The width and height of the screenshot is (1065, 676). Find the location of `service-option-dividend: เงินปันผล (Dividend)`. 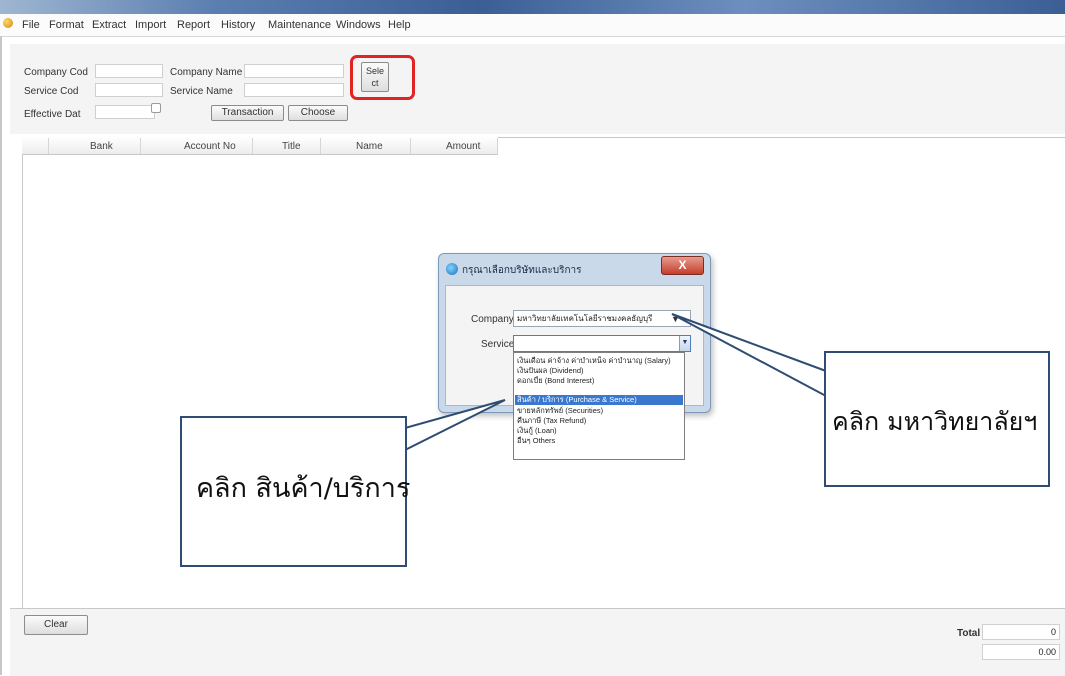

service-option-dividend: เงินปันผล (Dividend) is located at coordinates (599, 371).